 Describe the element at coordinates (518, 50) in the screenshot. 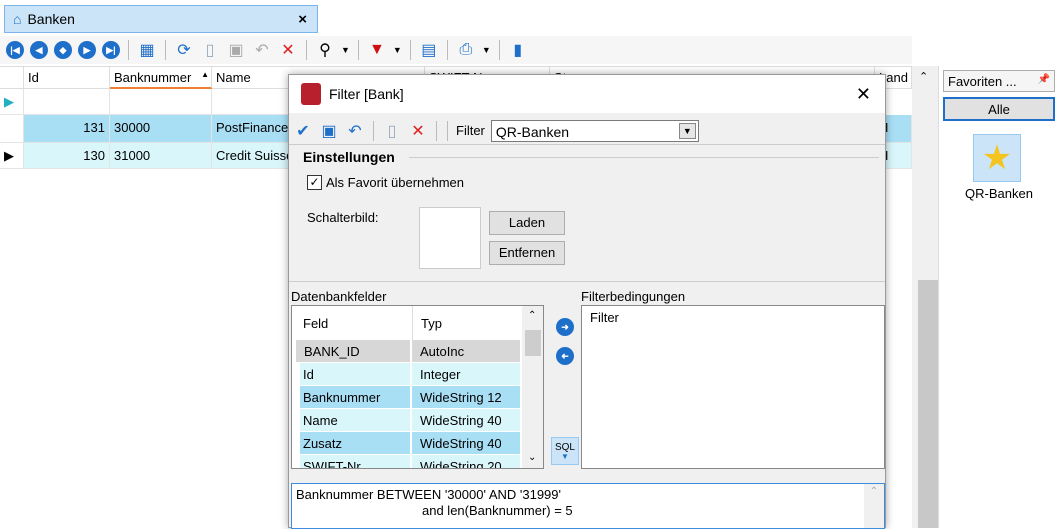

I see `exit-icon: ▮` at that location.